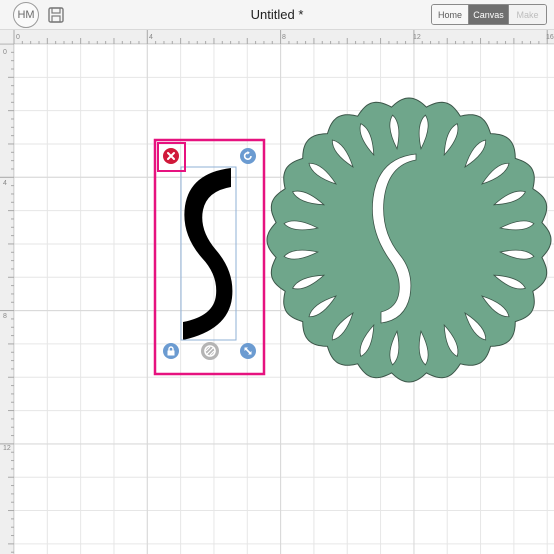 The width and height of the screenshot is (554, 554). I want to click on delete-button, so click(171, 156).